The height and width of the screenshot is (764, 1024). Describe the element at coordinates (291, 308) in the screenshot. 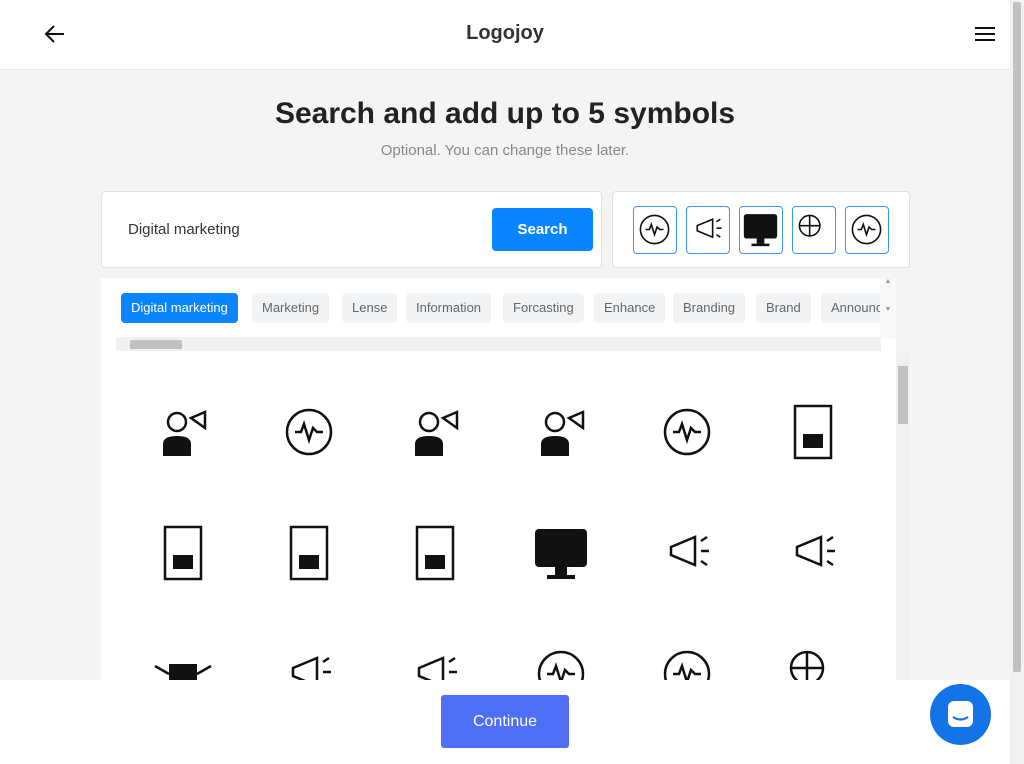

I see `tag-chip: Marketing` at that location.